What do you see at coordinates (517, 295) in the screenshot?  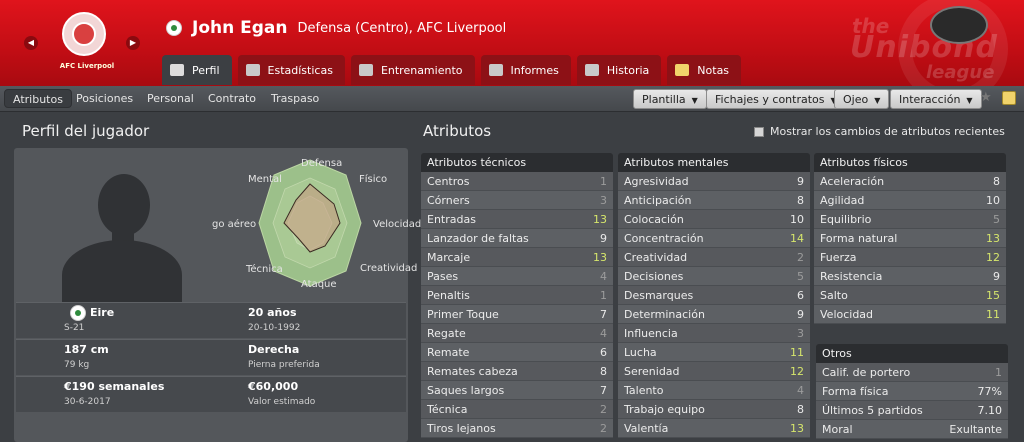 I see `attribute-row: Penaltis 1` at bounding box center [517, 295].